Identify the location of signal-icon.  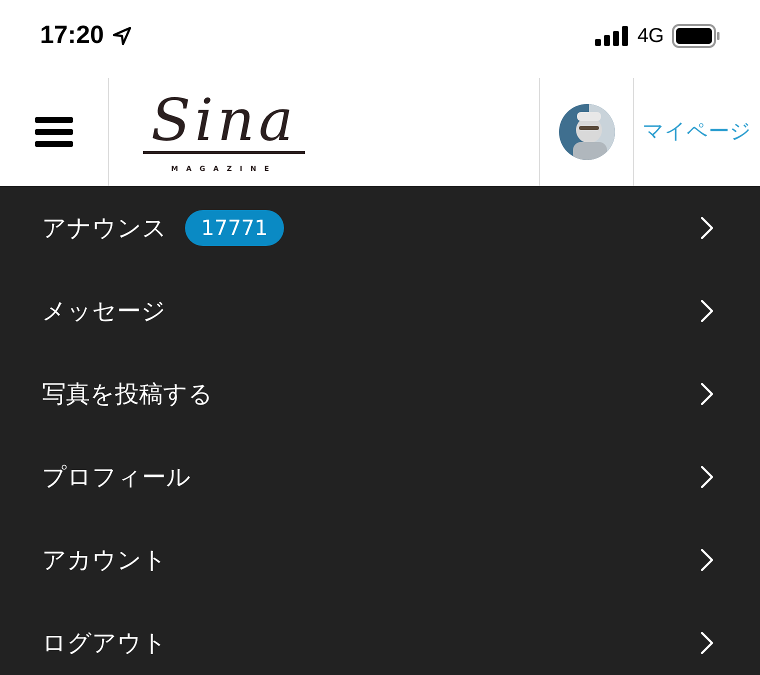
(612, 36).